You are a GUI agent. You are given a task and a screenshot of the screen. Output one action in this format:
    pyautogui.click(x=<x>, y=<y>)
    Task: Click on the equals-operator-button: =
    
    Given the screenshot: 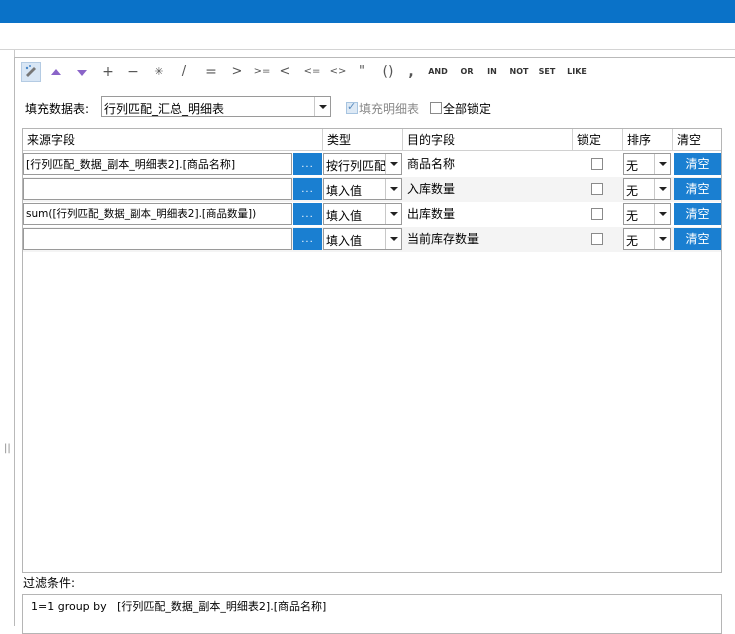 What is the action you would take?
    pyautogui.click(x=211, y=72)
    